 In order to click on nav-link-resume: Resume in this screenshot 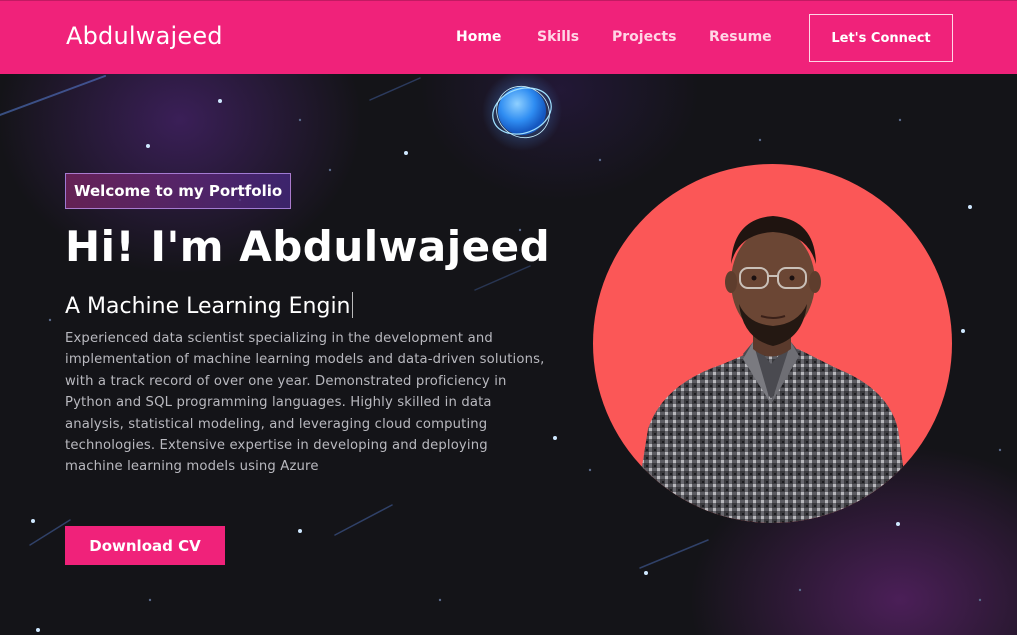, I will do `click(740, 37)`.